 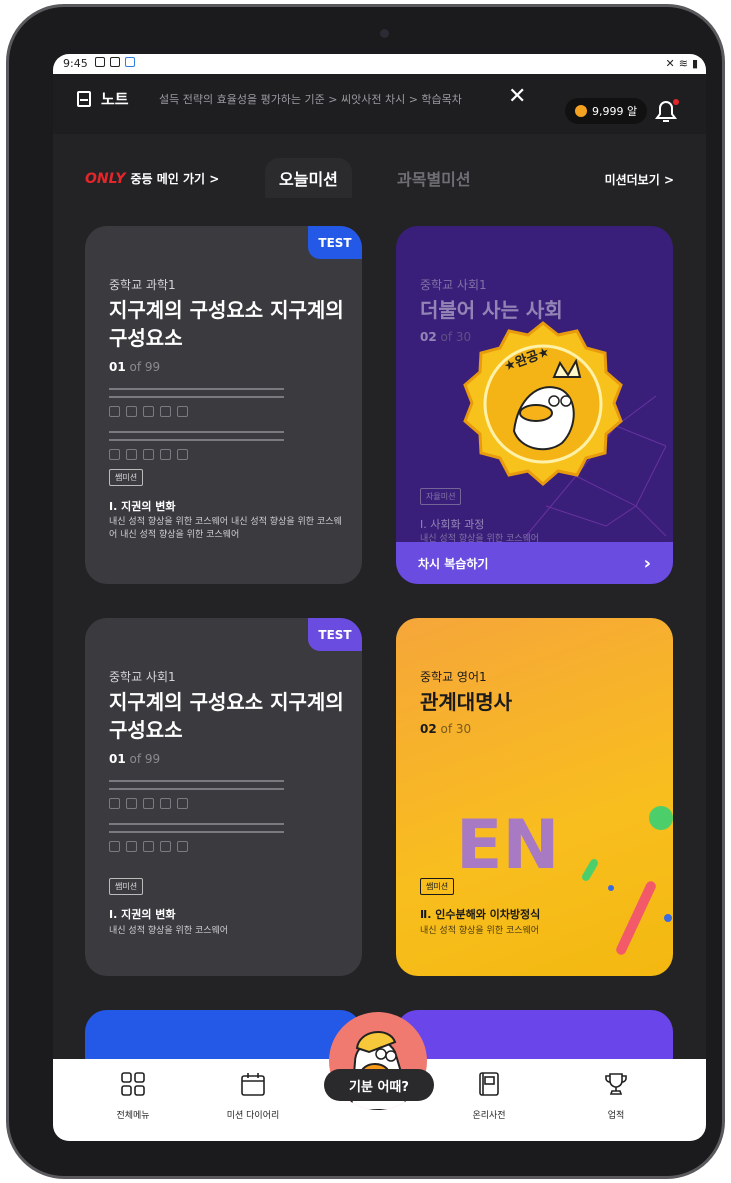 What do you see at coordinates (453, 677) in the screenshot?
I see `card-subject: 중학교 영어1` at bounding box center [453, 677].